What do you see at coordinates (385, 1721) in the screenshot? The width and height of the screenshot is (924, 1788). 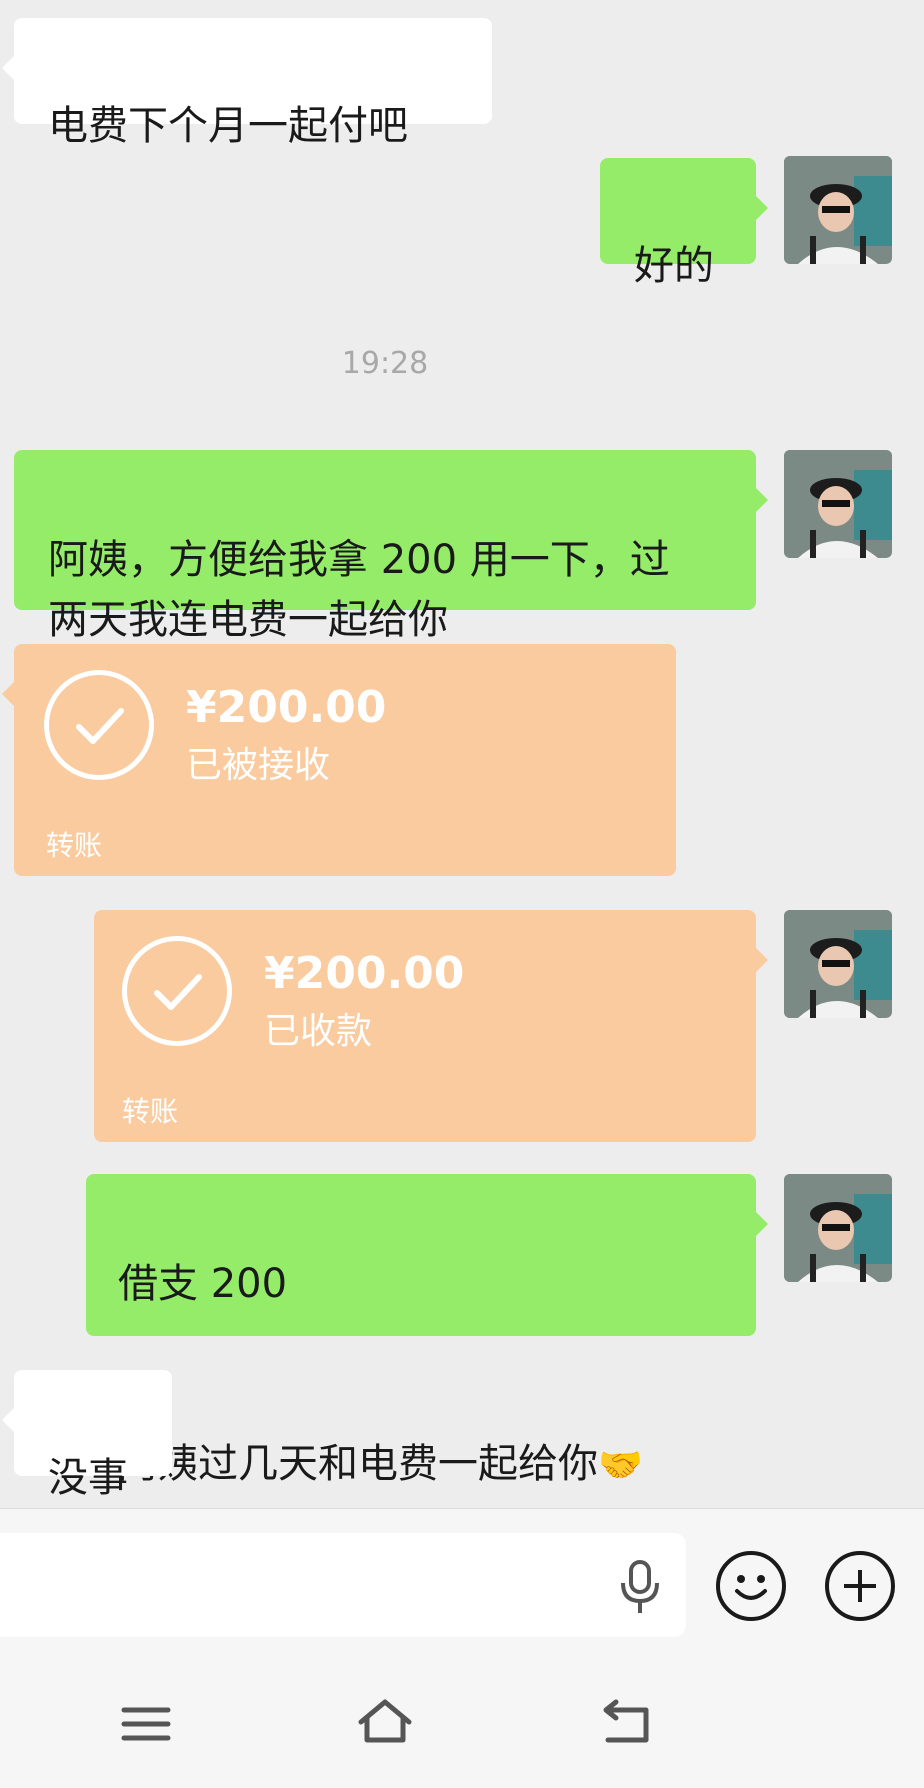 I see `home-icon` at bounding box center [385, 1721].